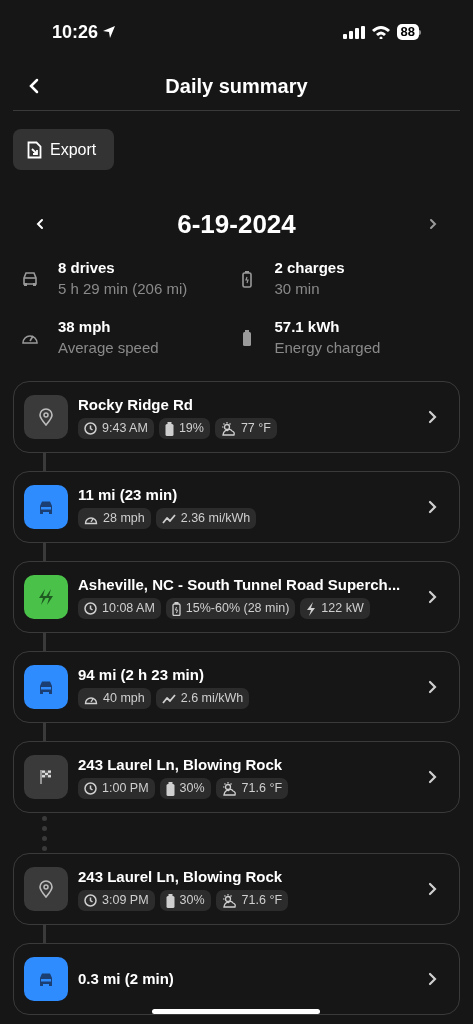 This screenshot has height=1024, width=473. What do you see at coordinates (353, 32) in the screenshot?
I see `signal-icon` at bounding box center [353, 32].